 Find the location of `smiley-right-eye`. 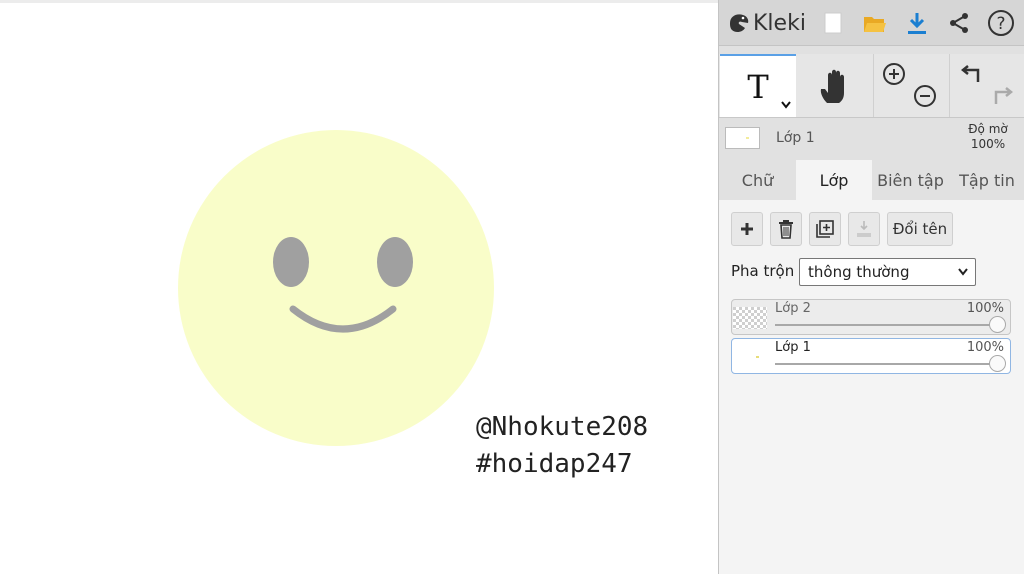

smiley-right-eye is located at coordinates (395, 262).